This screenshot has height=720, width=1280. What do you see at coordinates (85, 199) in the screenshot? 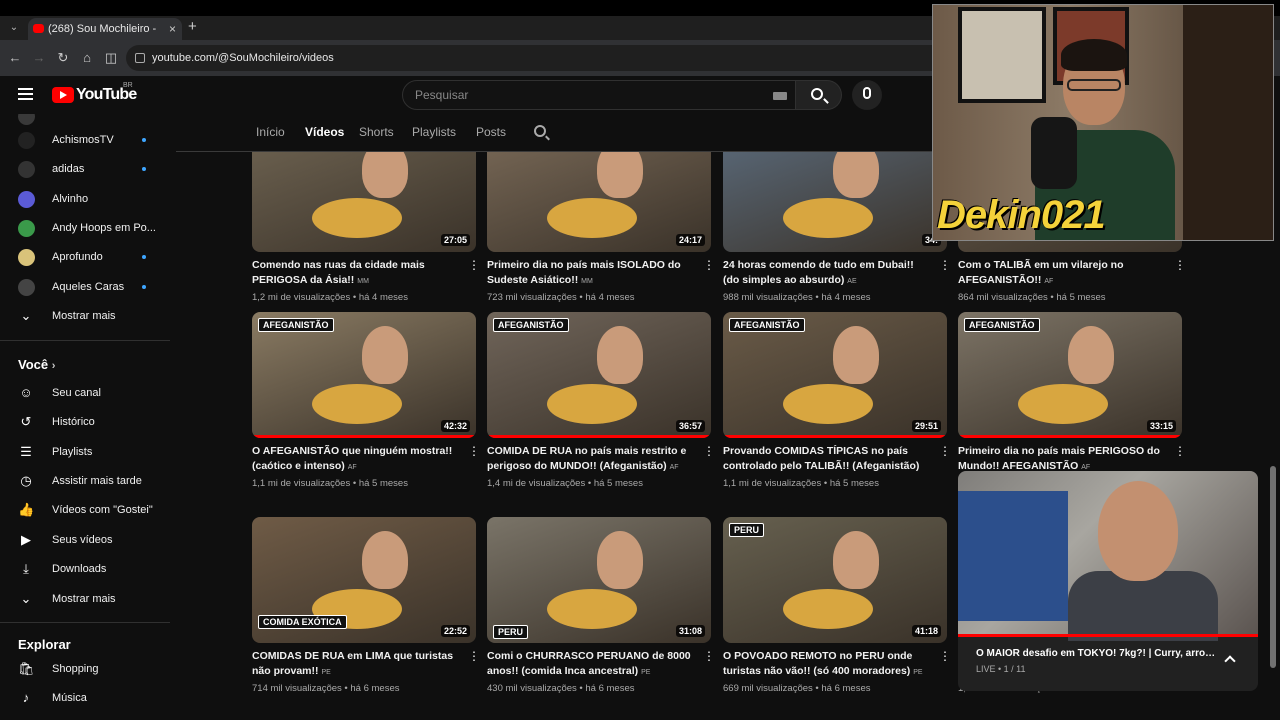
I see `sidebar-subscription-item: Alvinho` at bounding box center [85, 199].